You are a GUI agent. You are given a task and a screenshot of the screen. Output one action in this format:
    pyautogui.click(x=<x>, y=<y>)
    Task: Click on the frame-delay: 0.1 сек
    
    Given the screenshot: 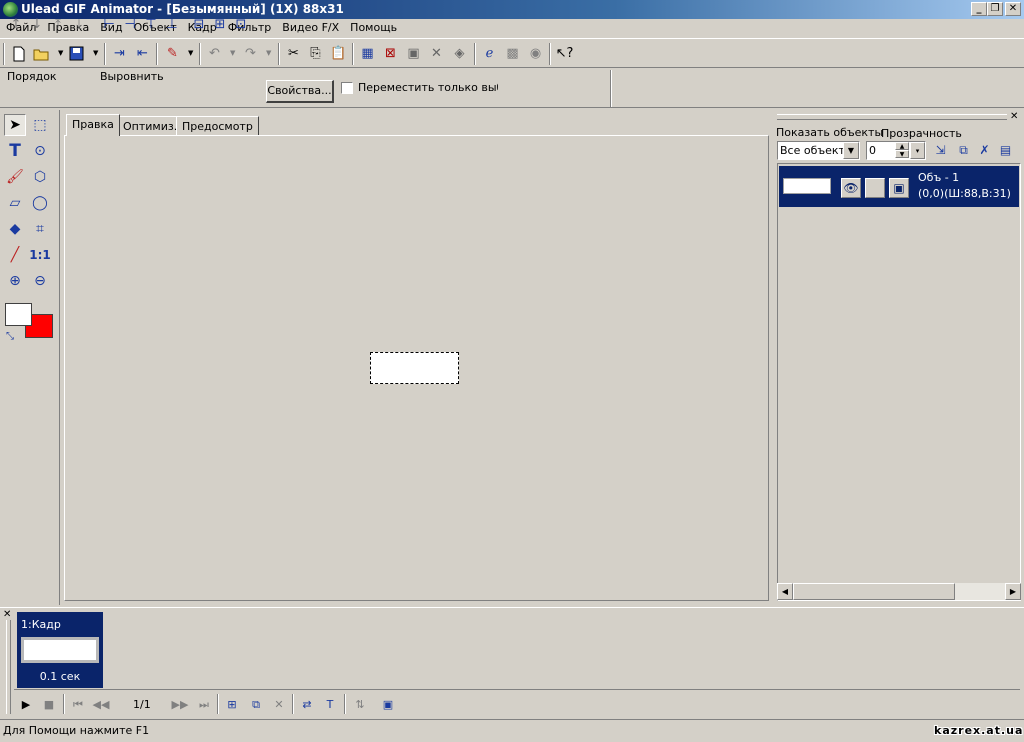 What is the action you would take?
    pyautogui.click(x=60, y=676)
    